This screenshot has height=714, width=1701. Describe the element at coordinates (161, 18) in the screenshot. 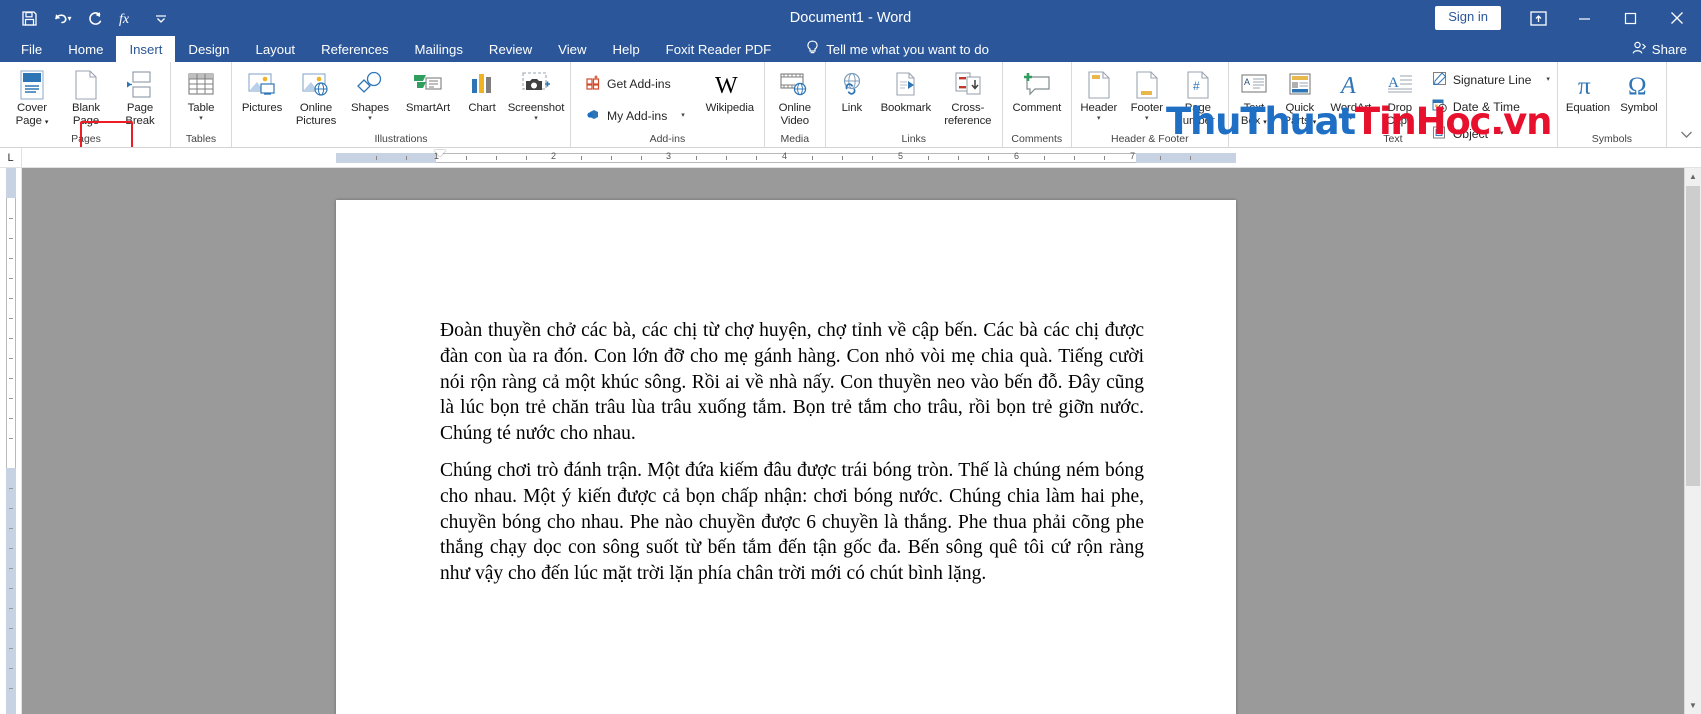

I see `customize-quick-access-toolbar-icon` at that location.